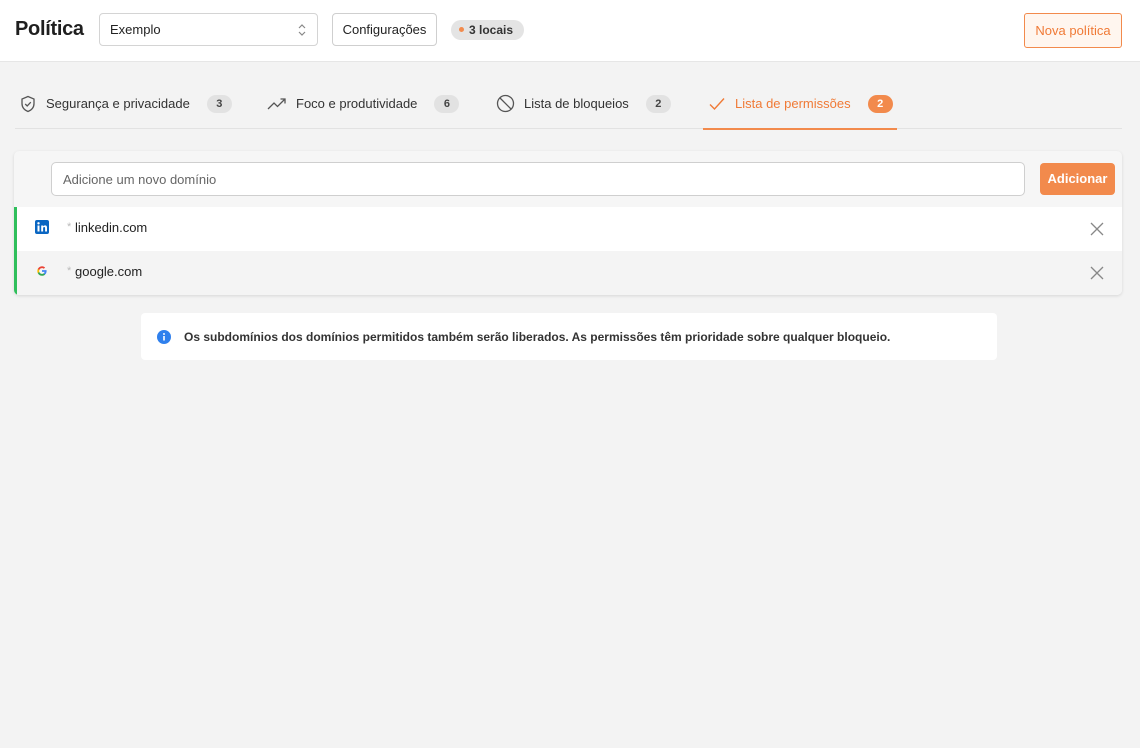  Describe the element at coordinates (384, 29) in the screenshot. I see `settings-button: Configurações` at that location.